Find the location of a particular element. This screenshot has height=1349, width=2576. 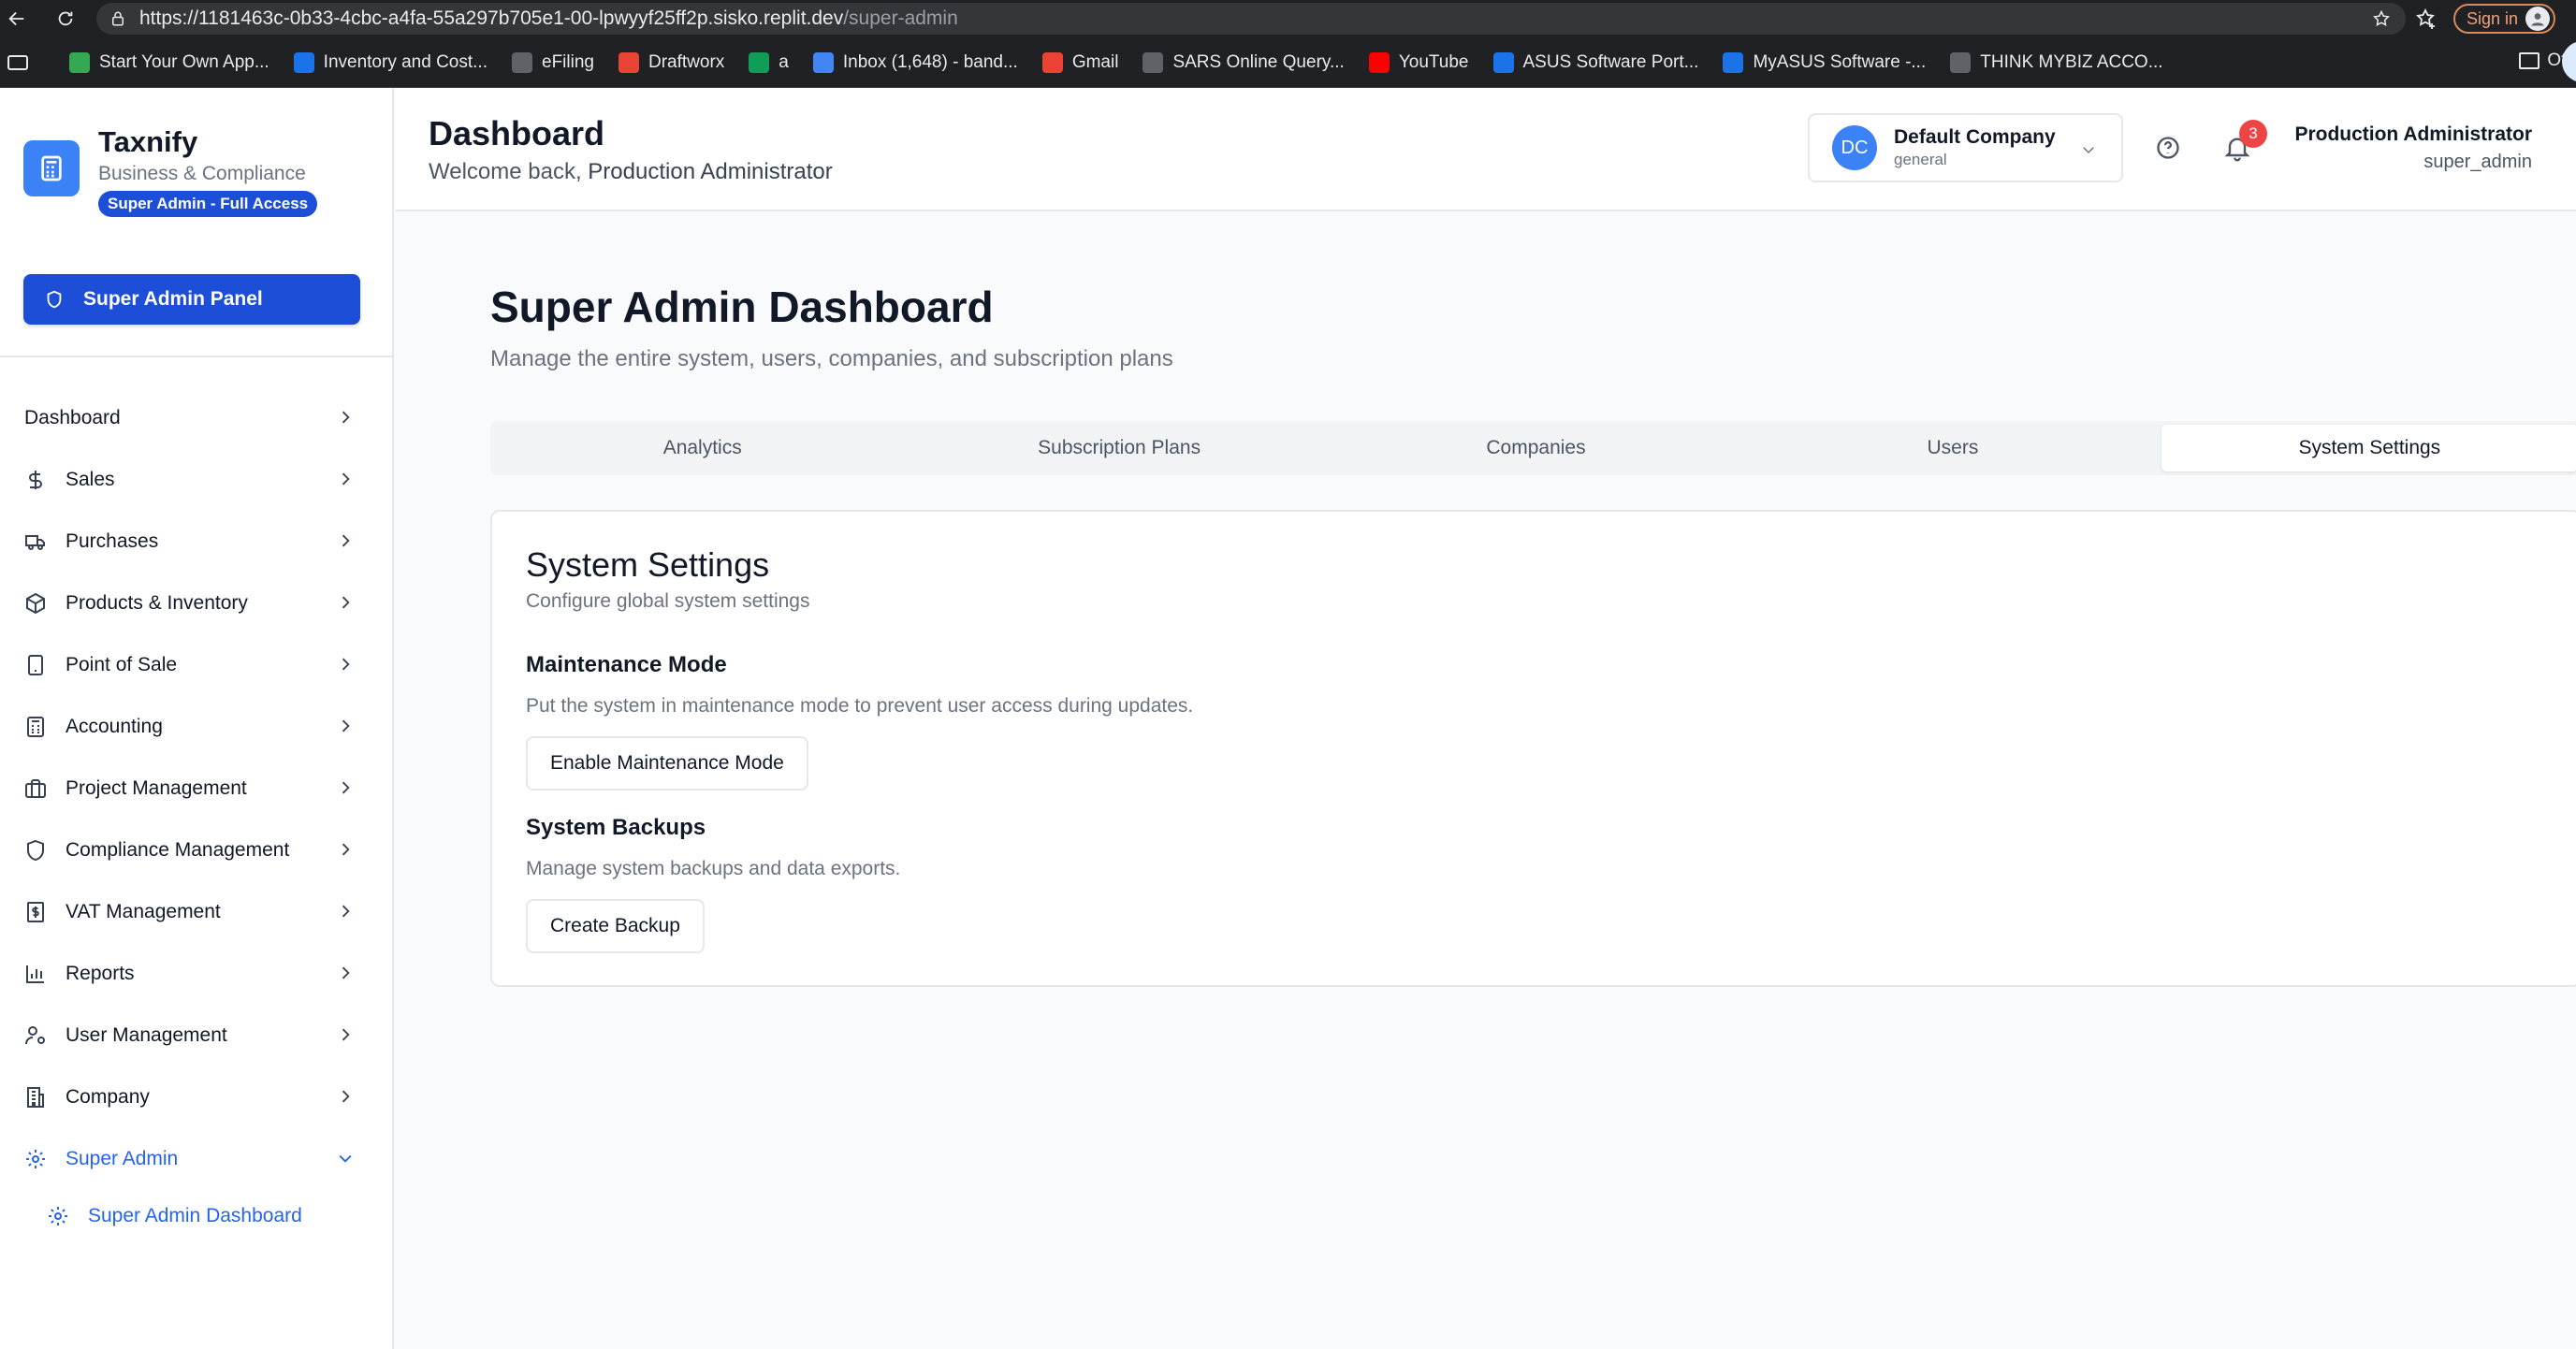

sidebar-item-label: Company is located at coordinates (107, 1097).